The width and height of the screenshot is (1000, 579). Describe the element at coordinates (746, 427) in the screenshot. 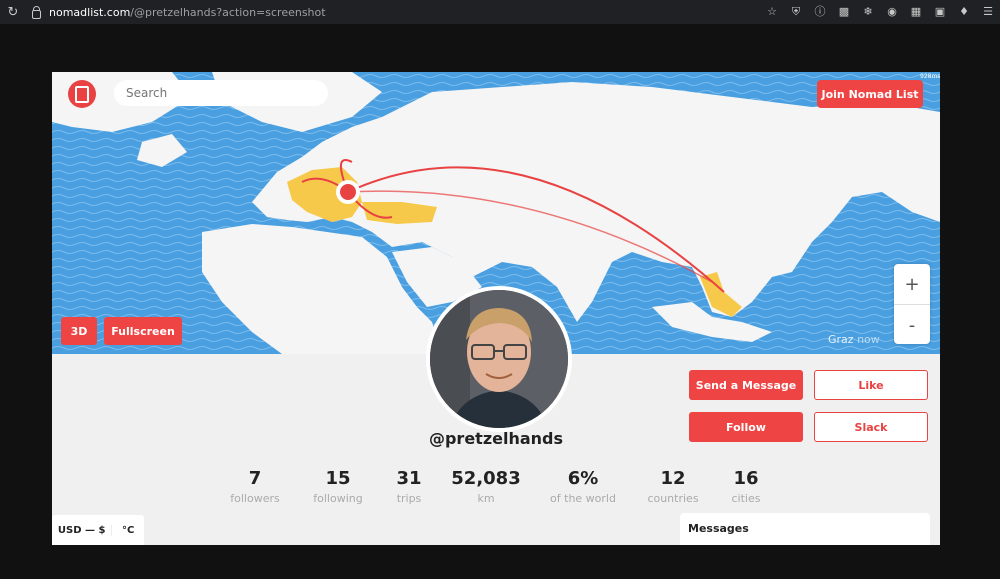

I see `follow-button: Follow` at that location.